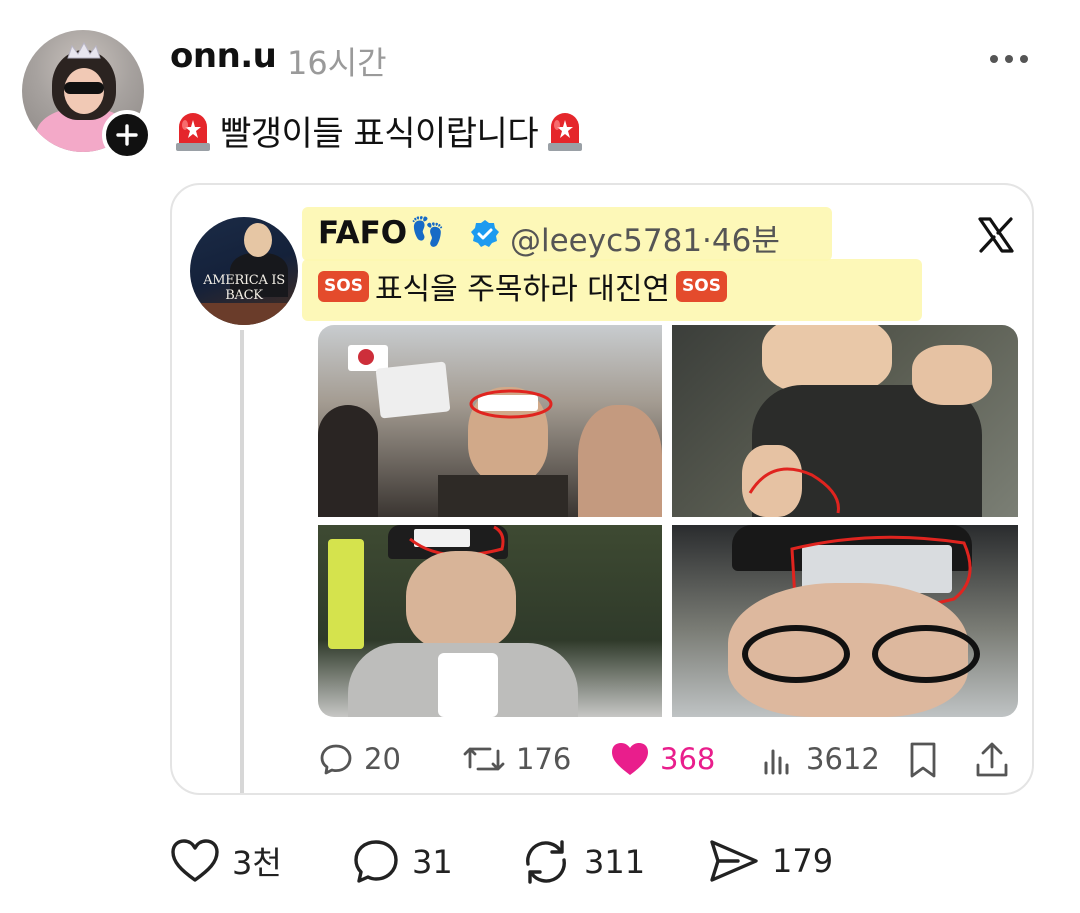 The image size is (1080, 913). I want to click on plus-icon, so click(127, 135).